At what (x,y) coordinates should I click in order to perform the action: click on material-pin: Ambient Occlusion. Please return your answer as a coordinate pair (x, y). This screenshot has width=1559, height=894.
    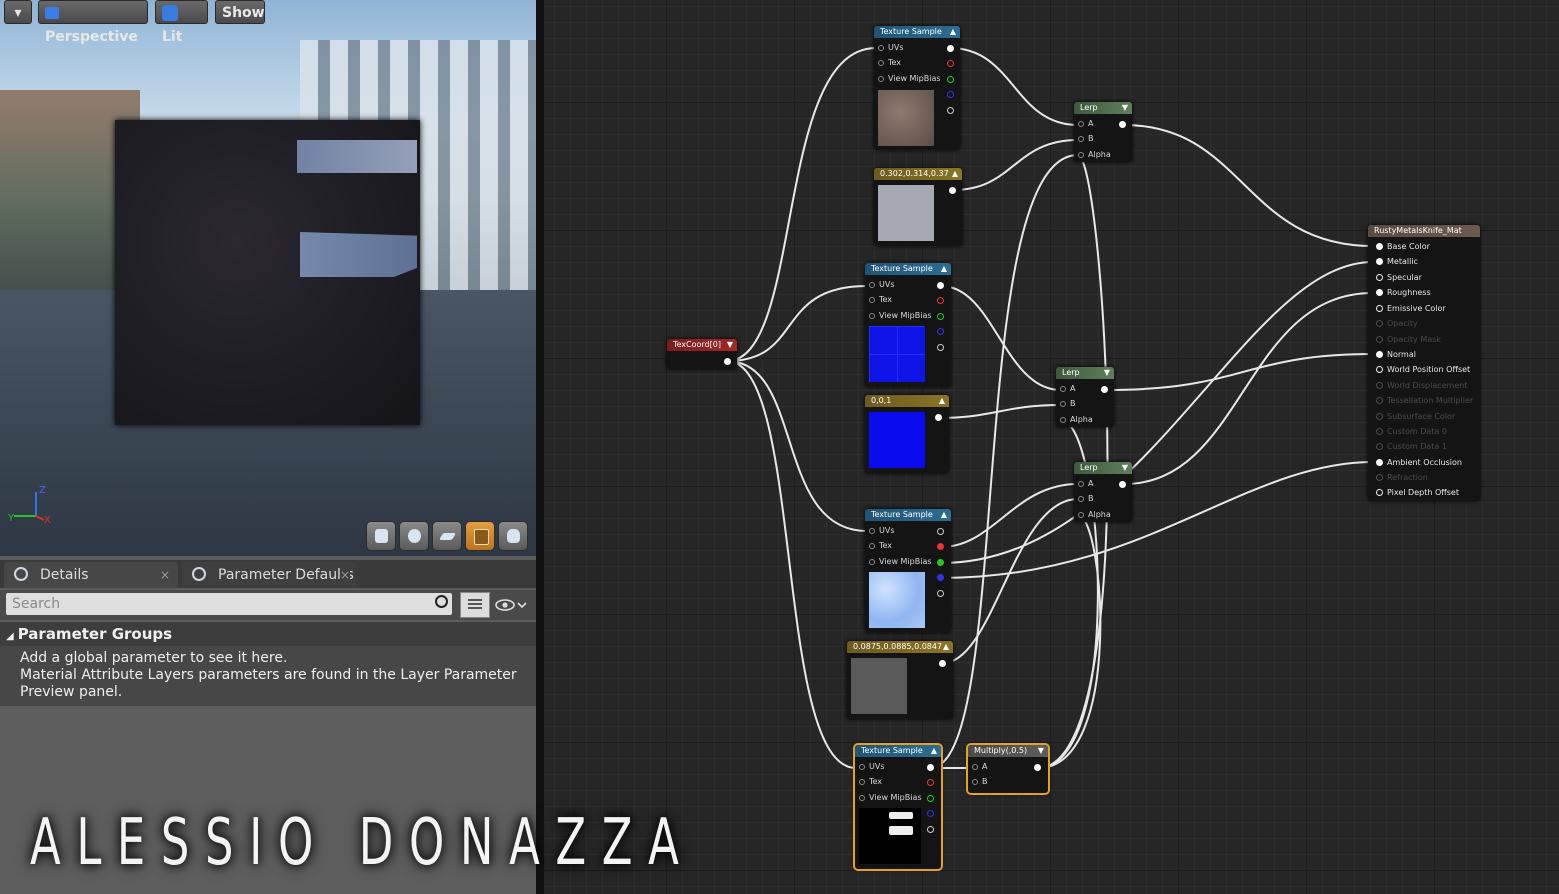
    Looking at the image, I should click on (1419, 462).